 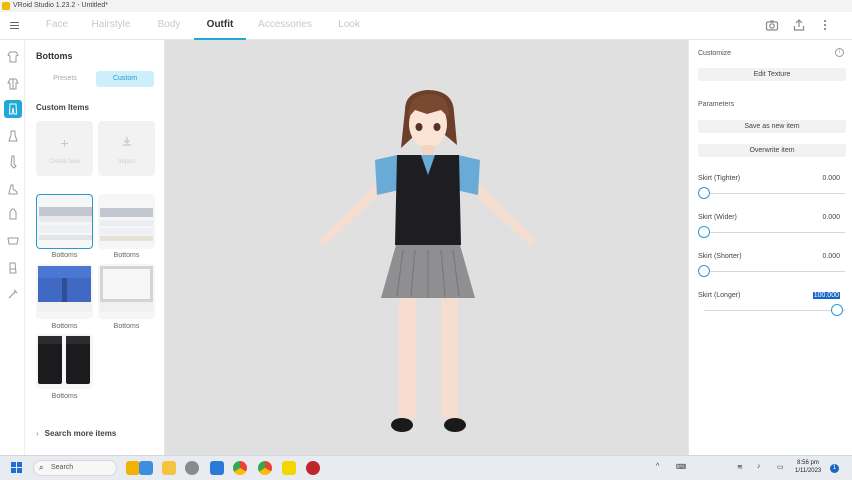 I want to click on taskbar-search-box: ⌕ Search, so click(x=75, y=468).